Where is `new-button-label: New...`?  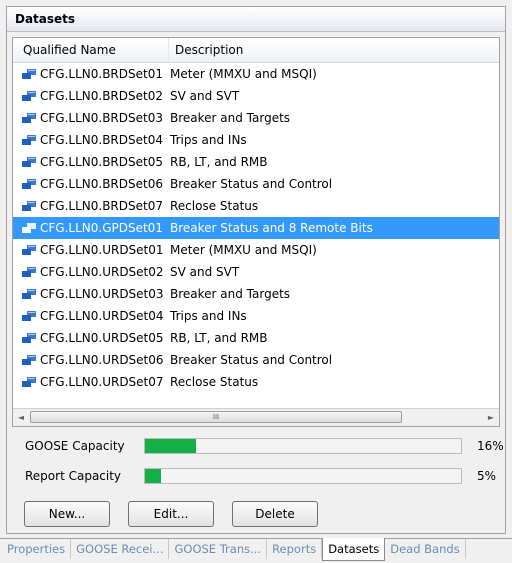
new-button-label: New... is located at coordinates (67, 514).